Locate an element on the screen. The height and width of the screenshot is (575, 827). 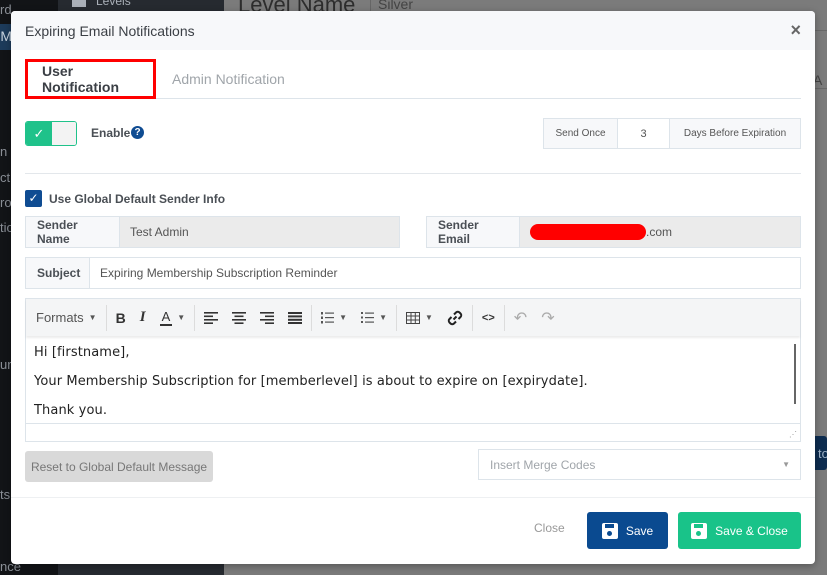
table-icon is located at coordinates (413, 317).